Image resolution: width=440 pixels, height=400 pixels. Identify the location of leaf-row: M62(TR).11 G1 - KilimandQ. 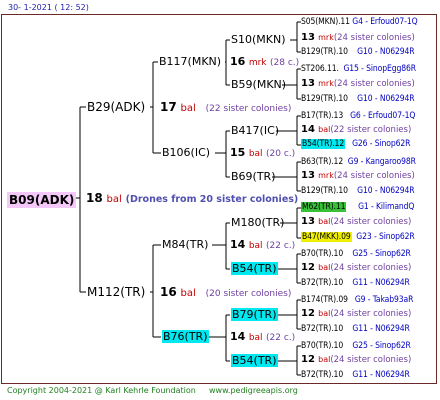
(358, 207).